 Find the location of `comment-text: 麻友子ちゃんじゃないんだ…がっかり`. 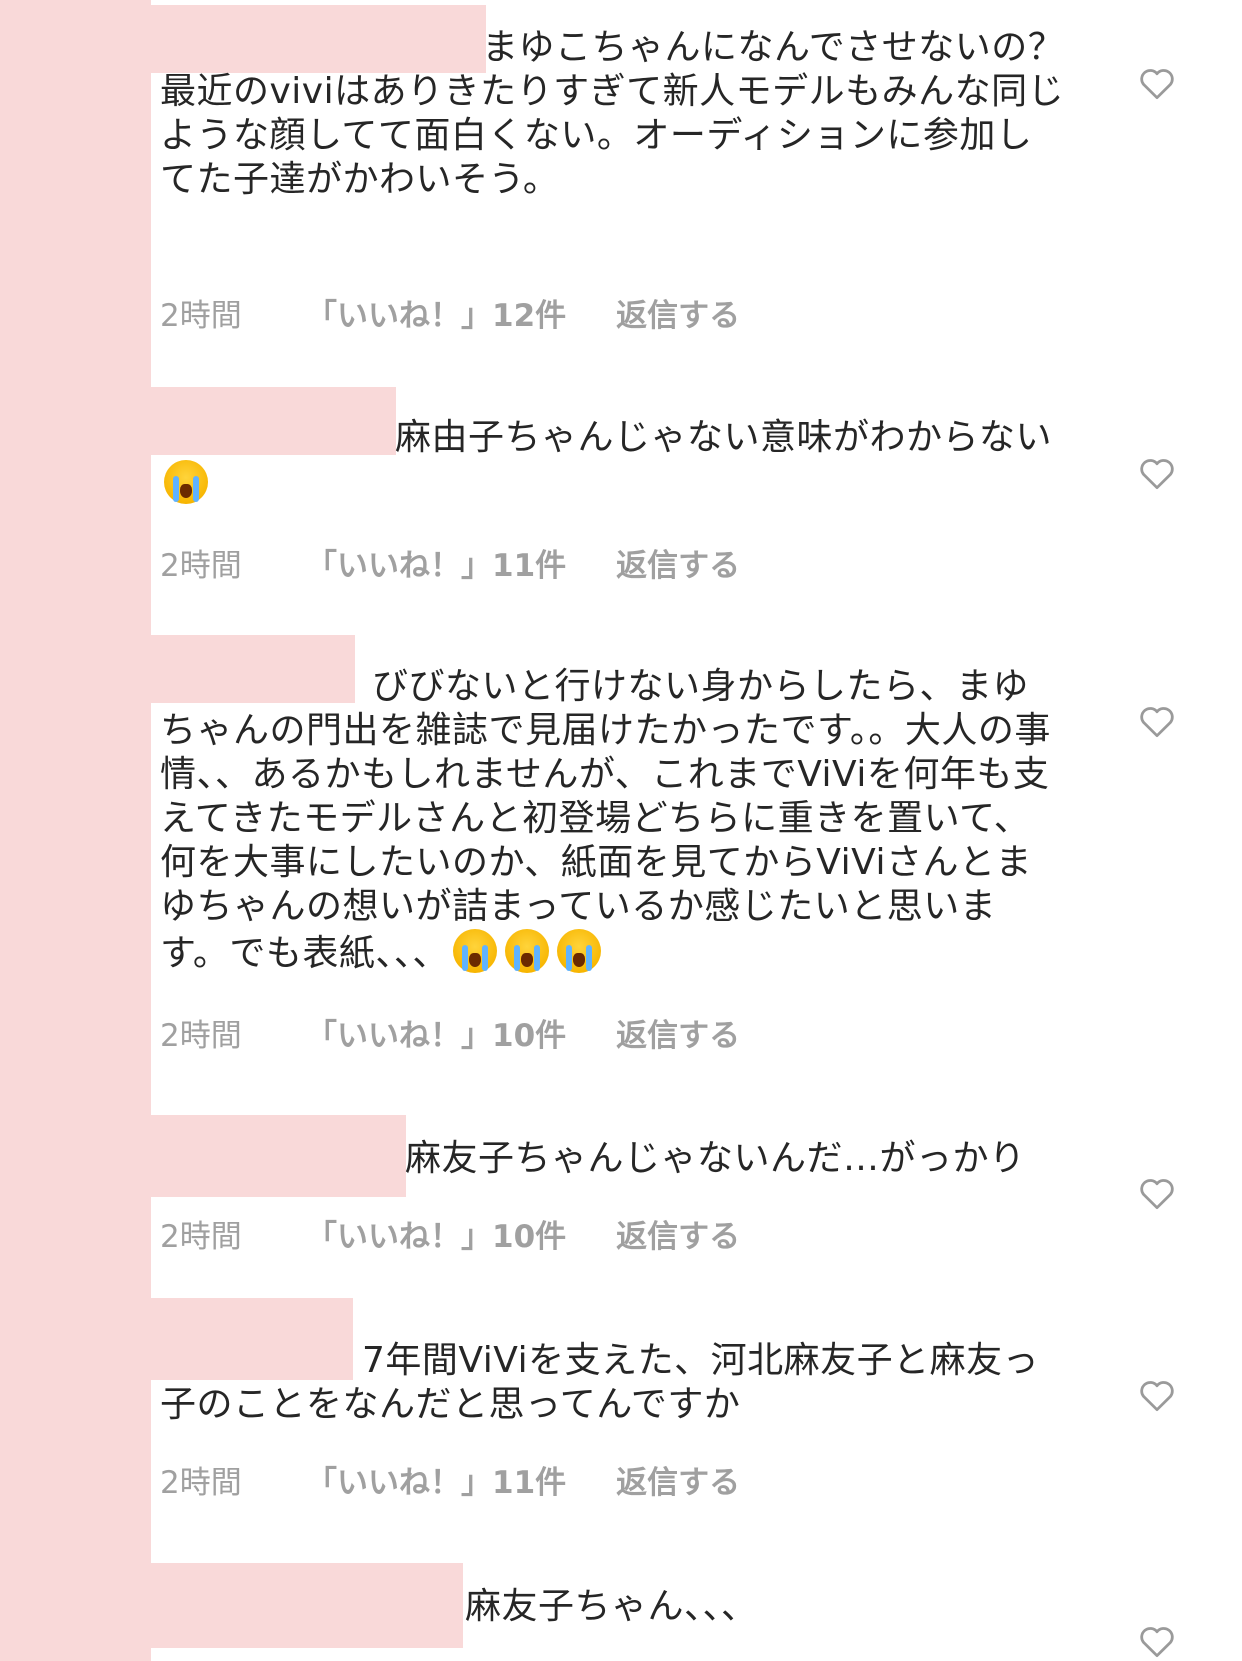

comment-text: 麻友子ちゃんじゃないんだ…がっかり is located at coordinates (715, 1158).